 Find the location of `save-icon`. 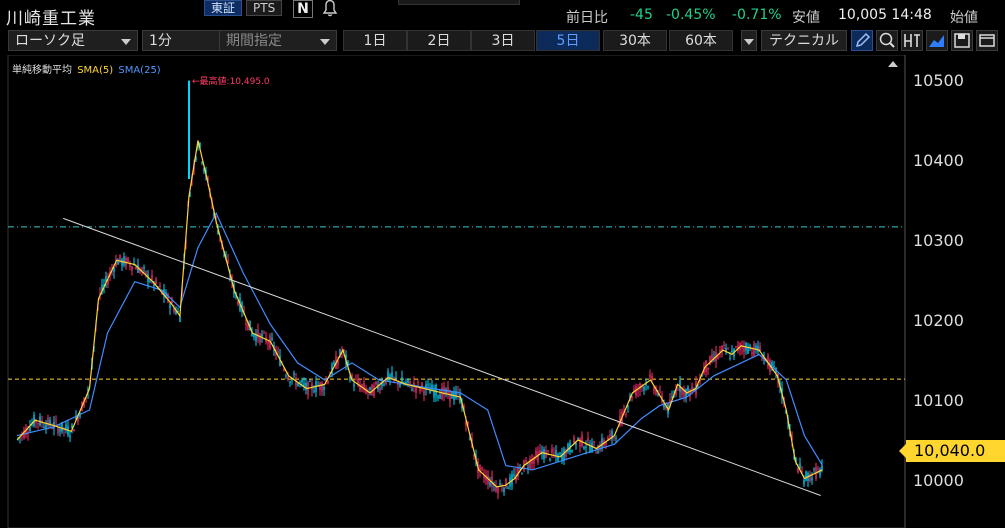

save-icon is located at coordinates (962, 40).